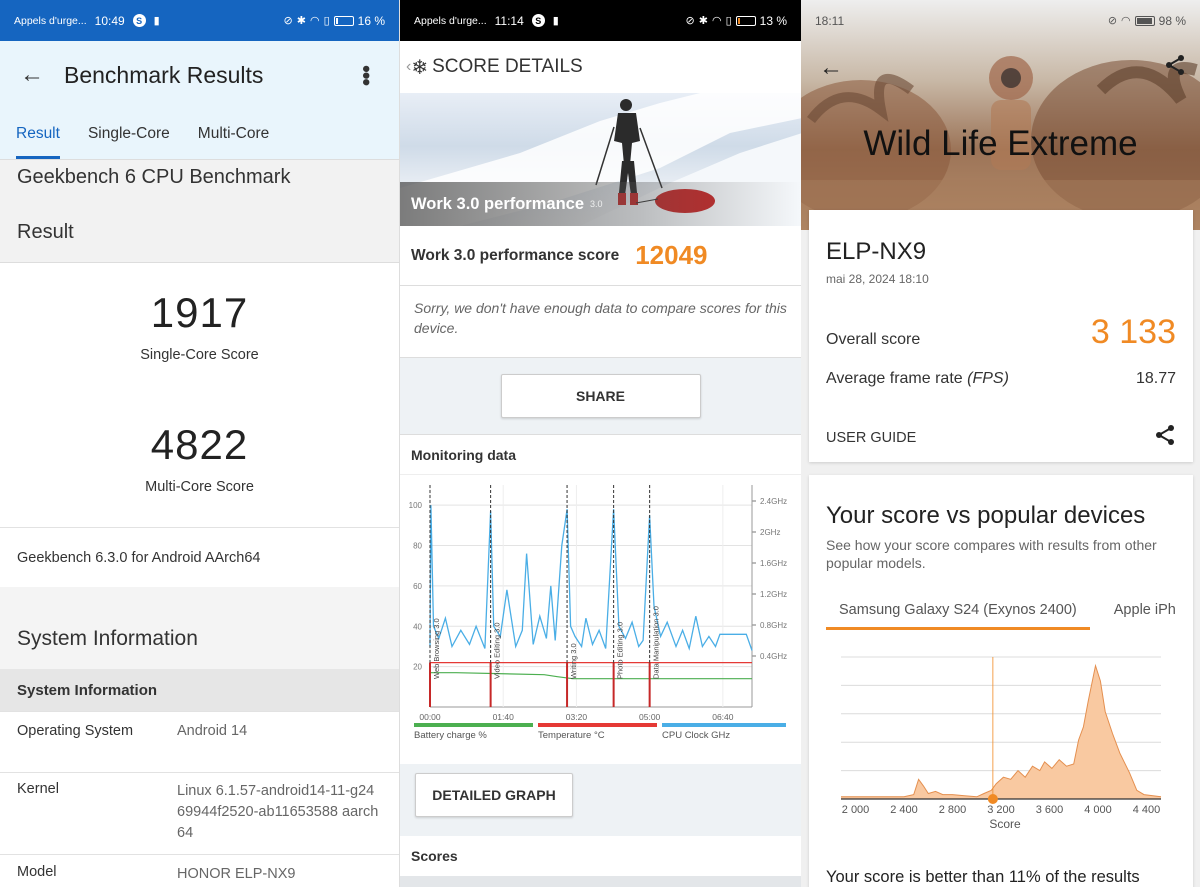 This screenshot has width=1200, height=887. What do you see at coordinates (107, 638) in the screenshot?
I see `system-info-title: System Information` at bounding box center [107, 638].